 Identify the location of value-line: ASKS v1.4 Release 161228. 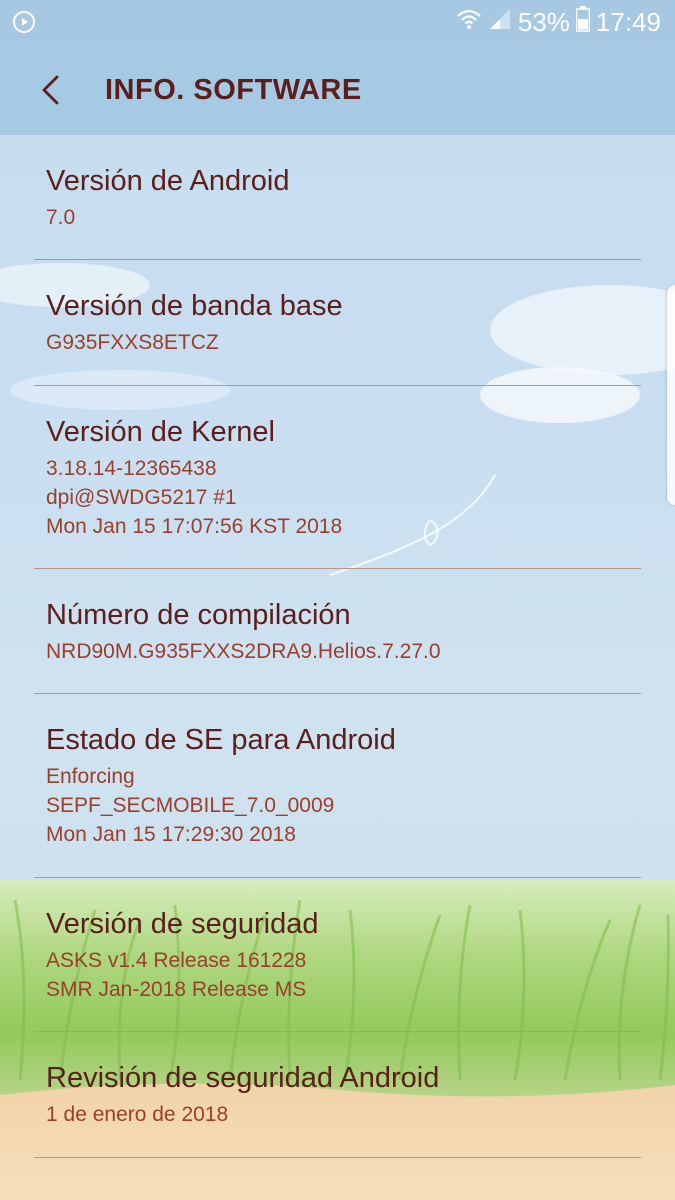
(176, 960).